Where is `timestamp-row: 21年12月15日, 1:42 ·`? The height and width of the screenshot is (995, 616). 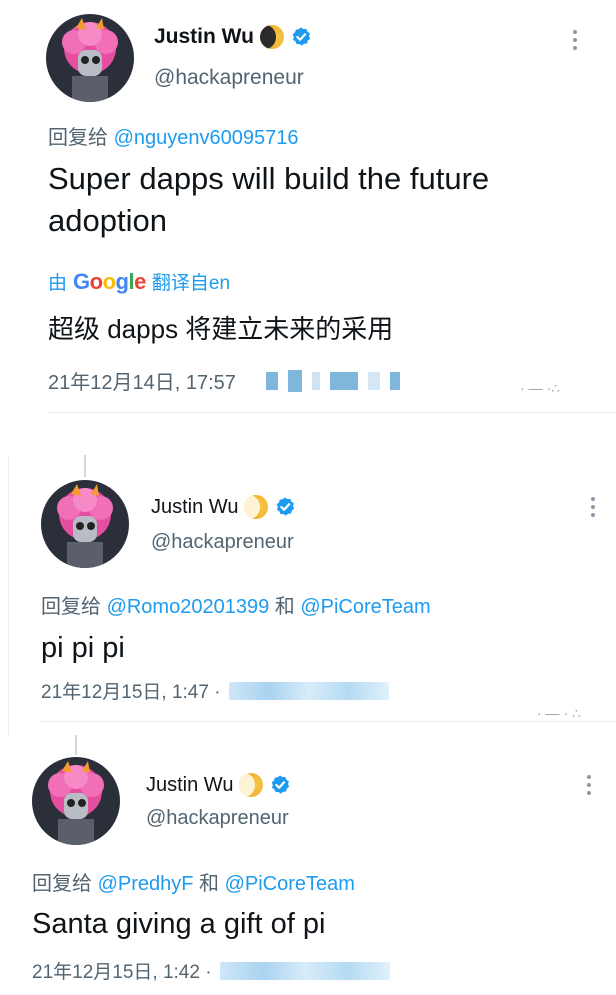 timestamp-row: 21年12月15日, 1:42 · is located at coordinates (211, 970).